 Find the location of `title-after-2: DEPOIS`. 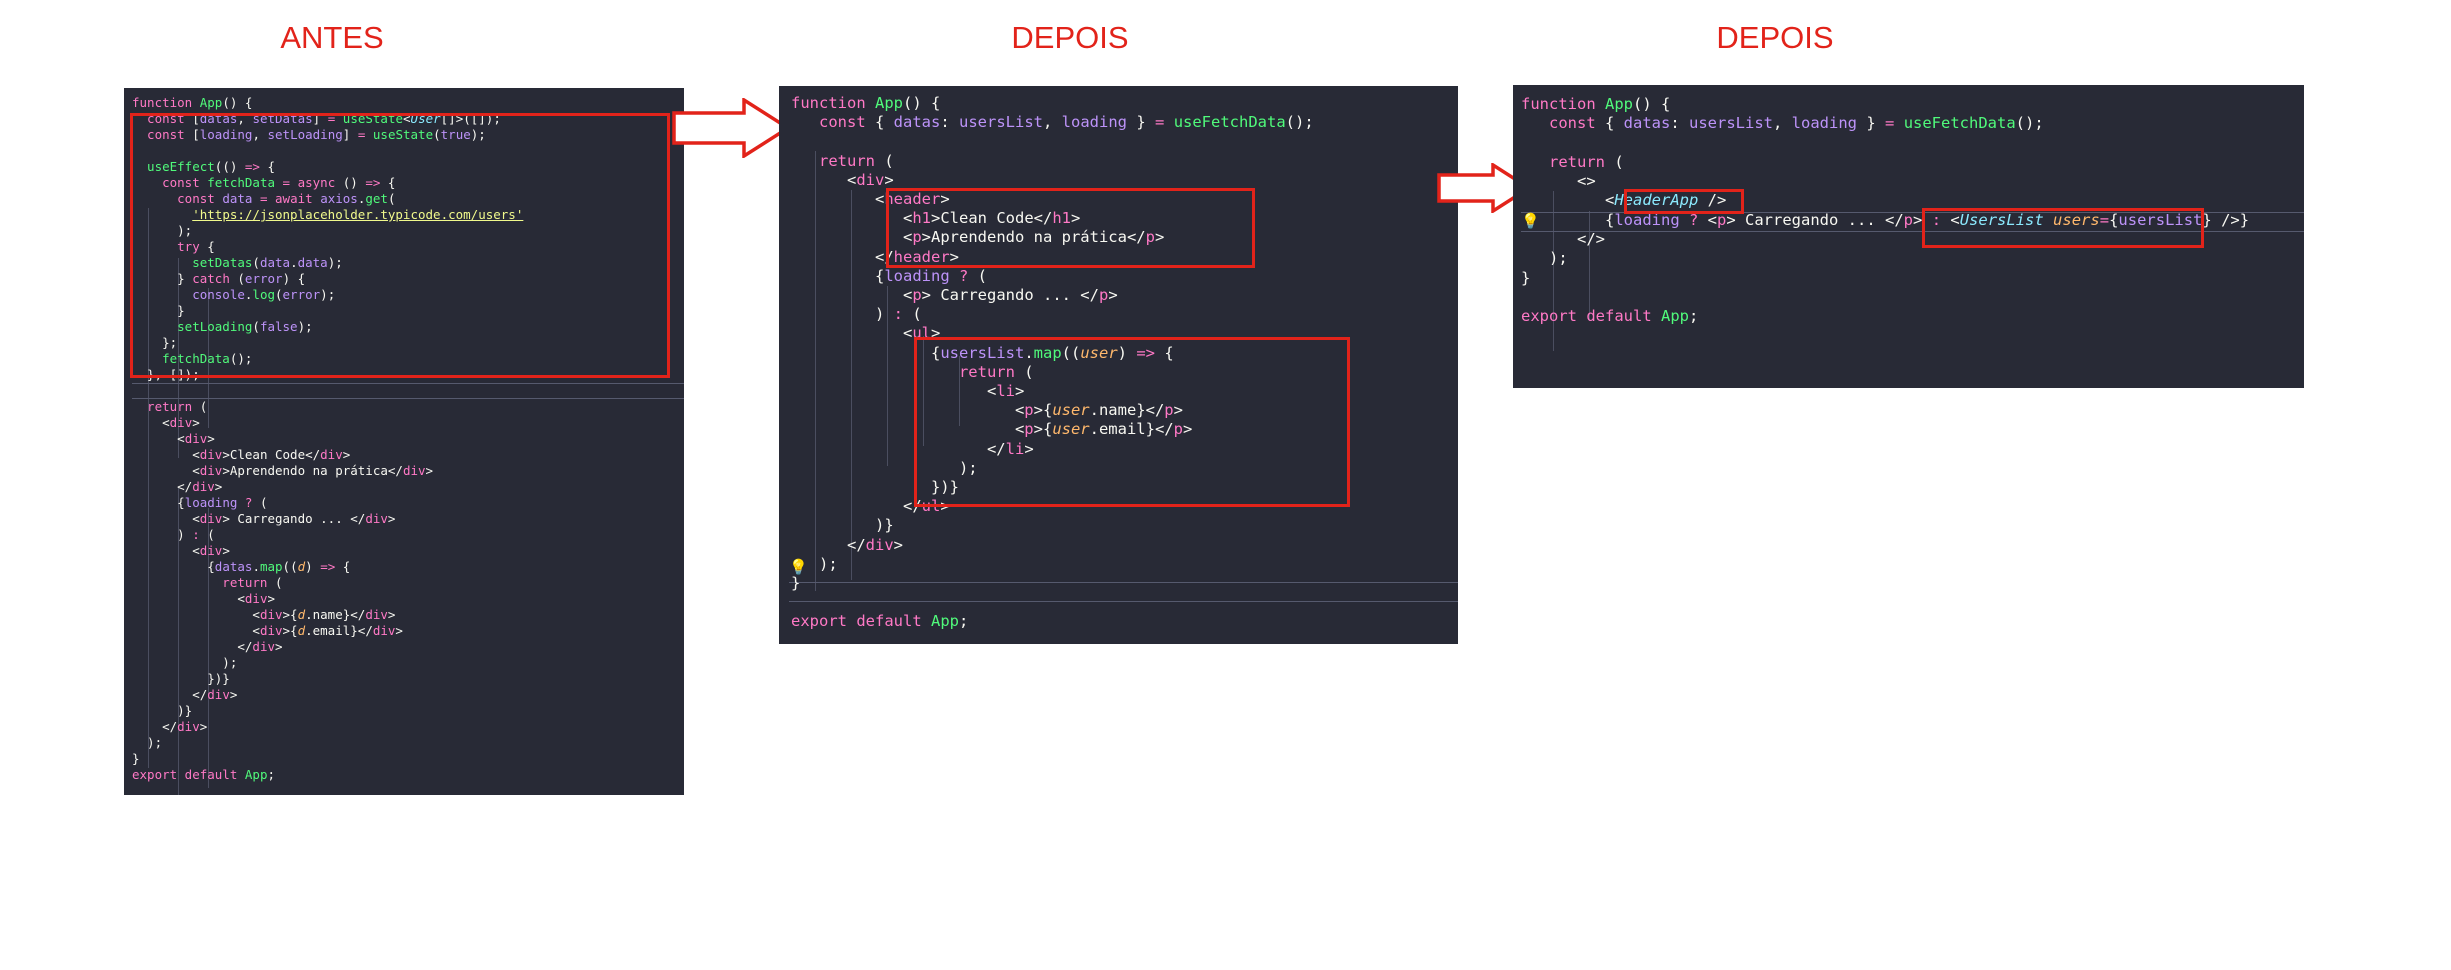

title-after-2: DEPOIS is located at coordinates (1775, 37).